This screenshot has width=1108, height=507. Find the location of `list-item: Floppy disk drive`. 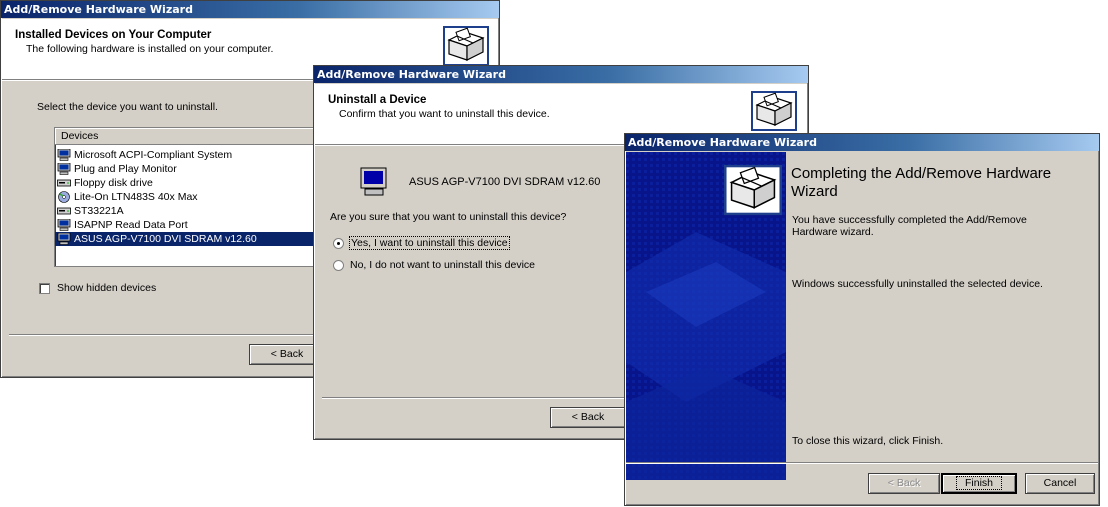

list-item: Floppy disk drive is located at coordinates (189, 183).